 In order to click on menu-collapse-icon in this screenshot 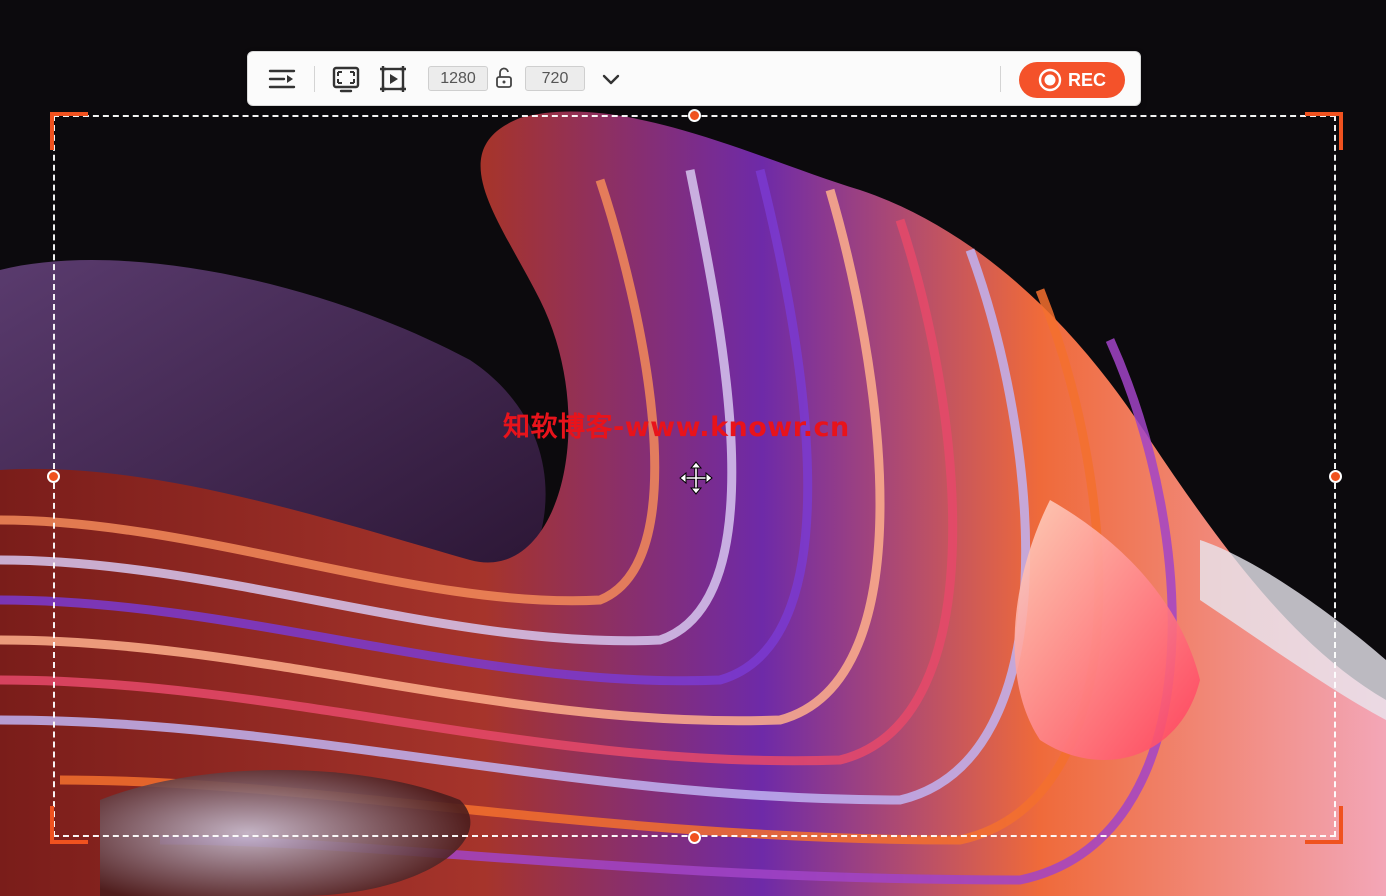, I will do `click(282, 79)`.